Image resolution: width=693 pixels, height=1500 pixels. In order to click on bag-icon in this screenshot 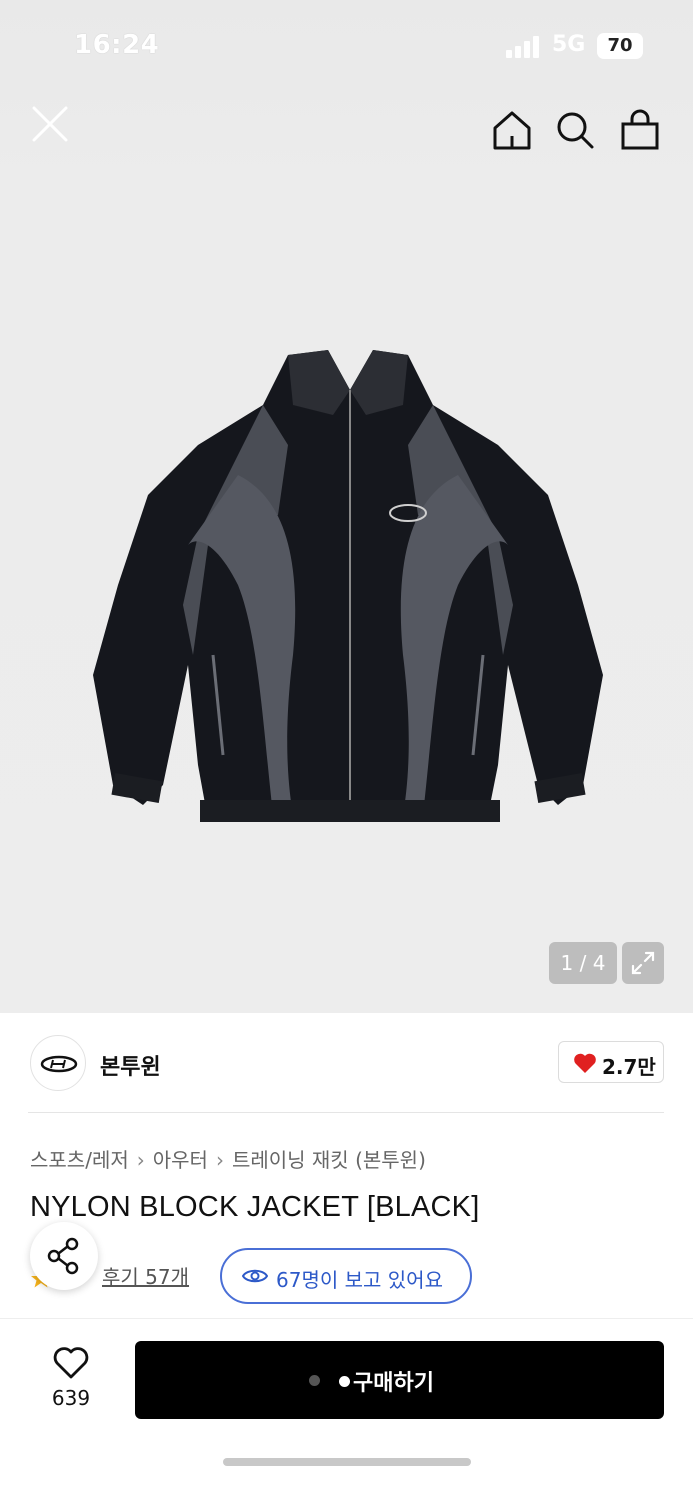, I will do `click(640, 129)`.